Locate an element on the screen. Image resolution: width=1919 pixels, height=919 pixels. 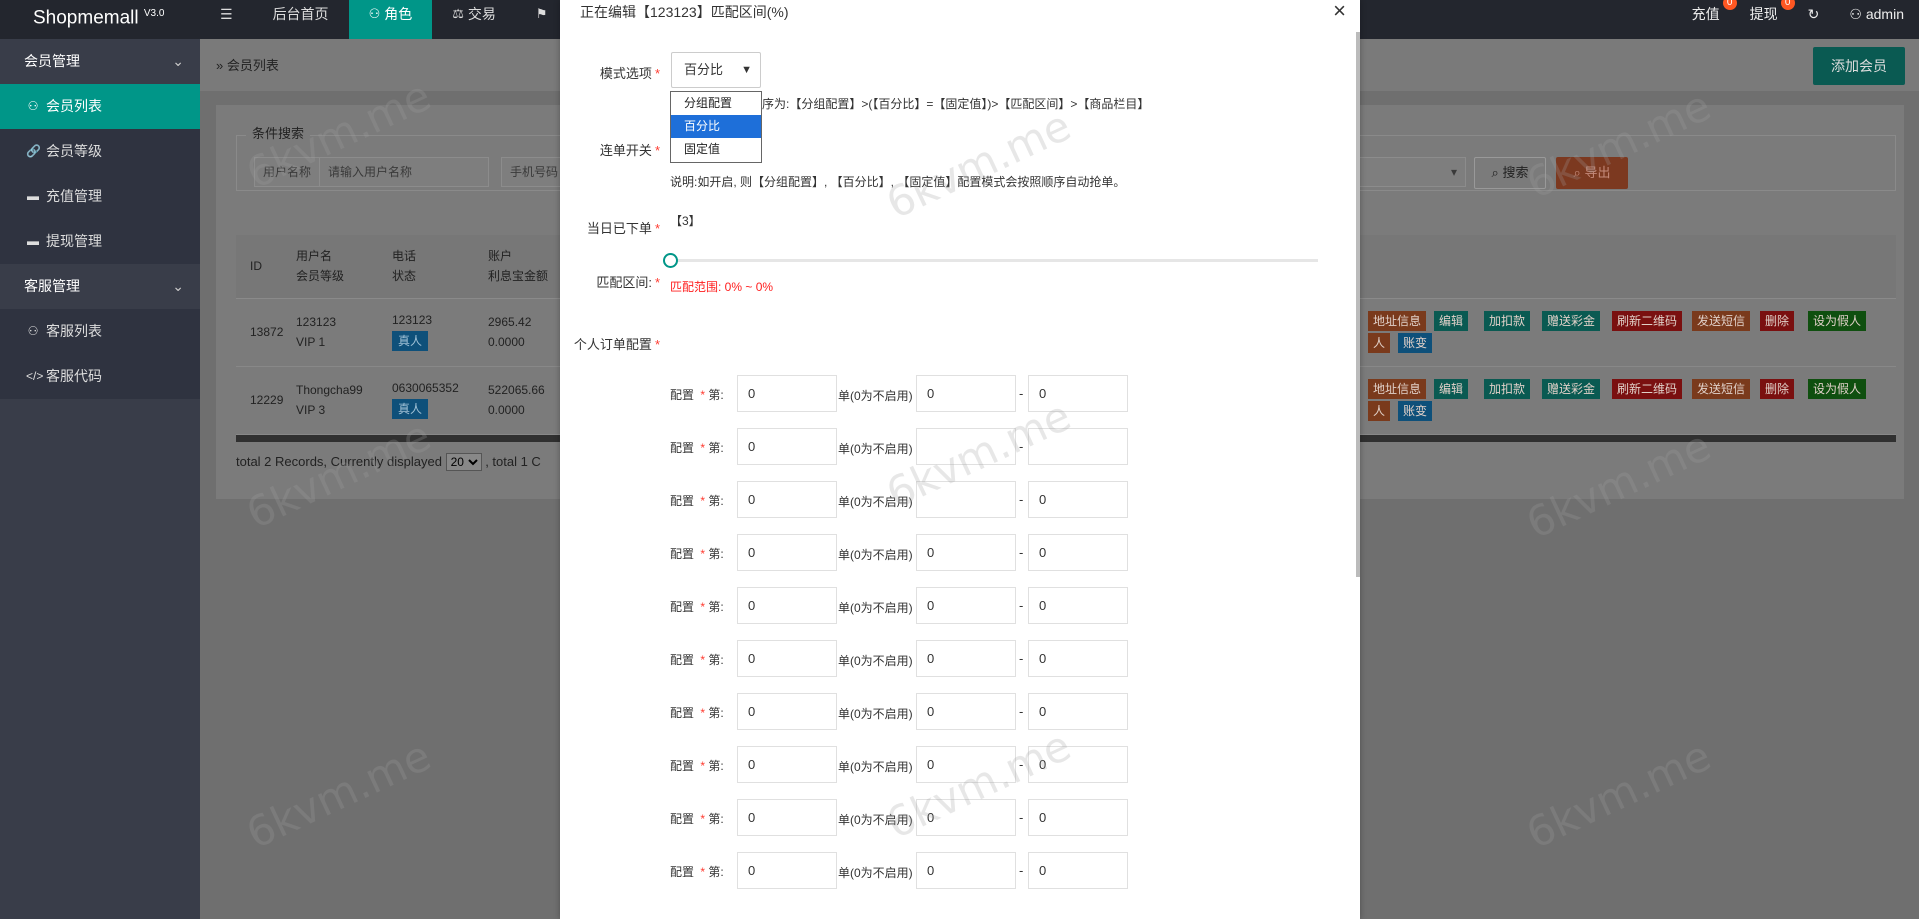
close-icon: × is located at coordinates (1339, 12).